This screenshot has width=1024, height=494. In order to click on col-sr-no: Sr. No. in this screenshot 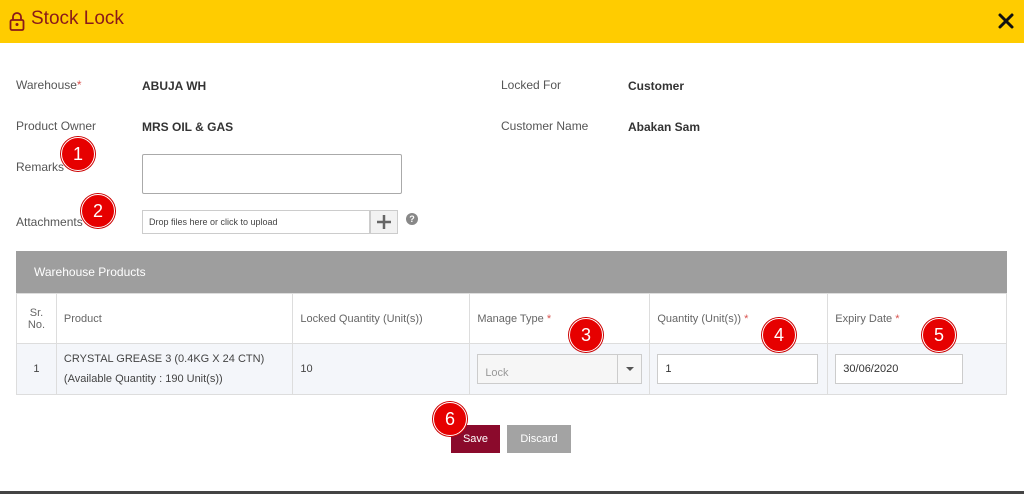, I will do `click(36, 318)`.